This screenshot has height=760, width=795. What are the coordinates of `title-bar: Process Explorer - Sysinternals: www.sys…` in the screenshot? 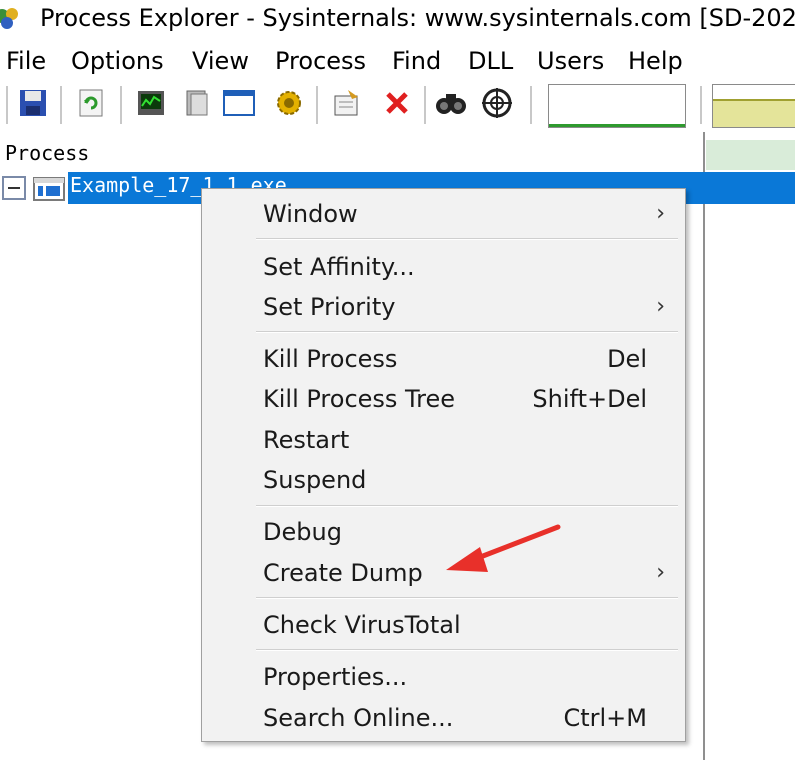 It's located at (397, 19).